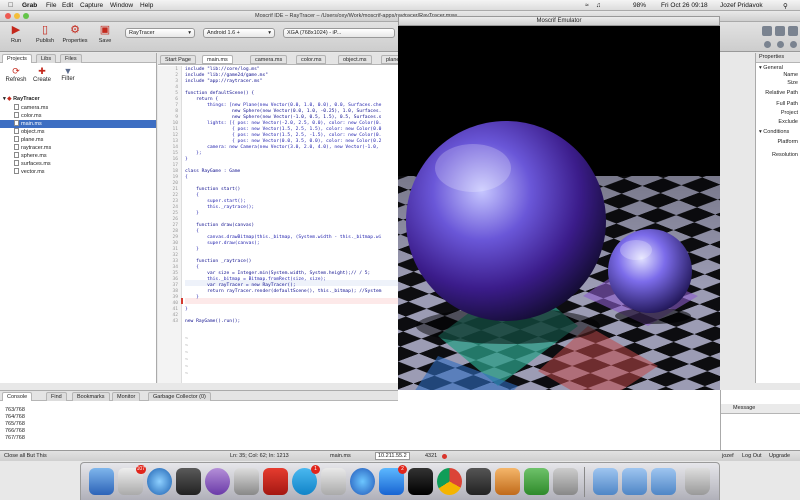 This screenshot has width=800, height=500. What do you see at coordinates (126, 396) in the screenshot?
I see `tab-monitor: Monitor` at bounding box center [126, 396].